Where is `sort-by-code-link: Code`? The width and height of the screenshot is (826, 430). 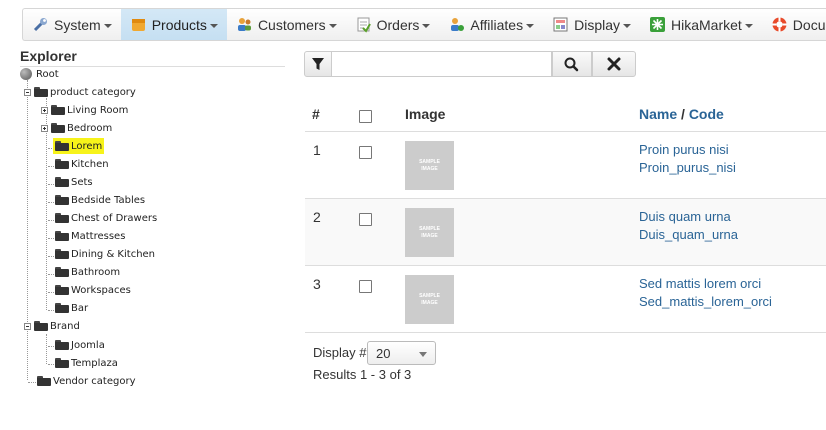 sort-by-code-link: Code is located at coordinates (706, 114).